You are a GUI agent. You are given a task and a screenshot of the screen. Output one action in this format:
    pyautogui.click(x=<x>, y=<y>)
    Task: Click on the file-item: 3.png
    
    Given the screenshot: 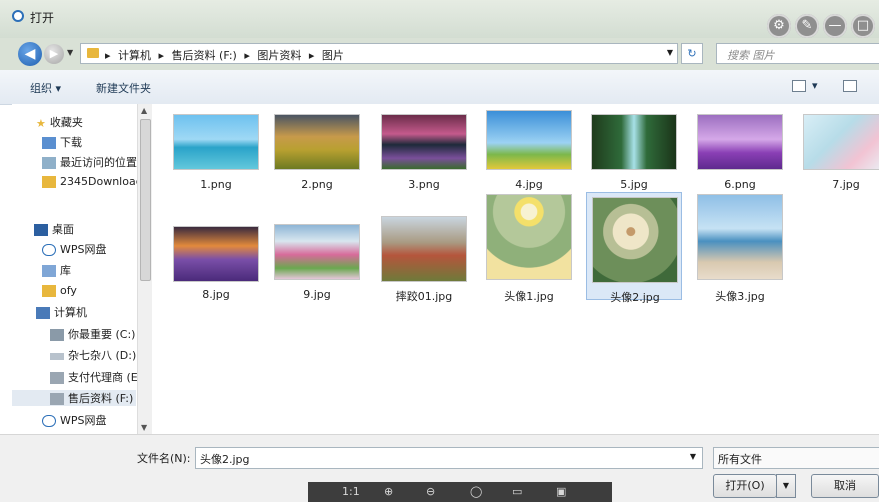 What is the action you would take?
    pyautogui.click(x=424, y=164)
    